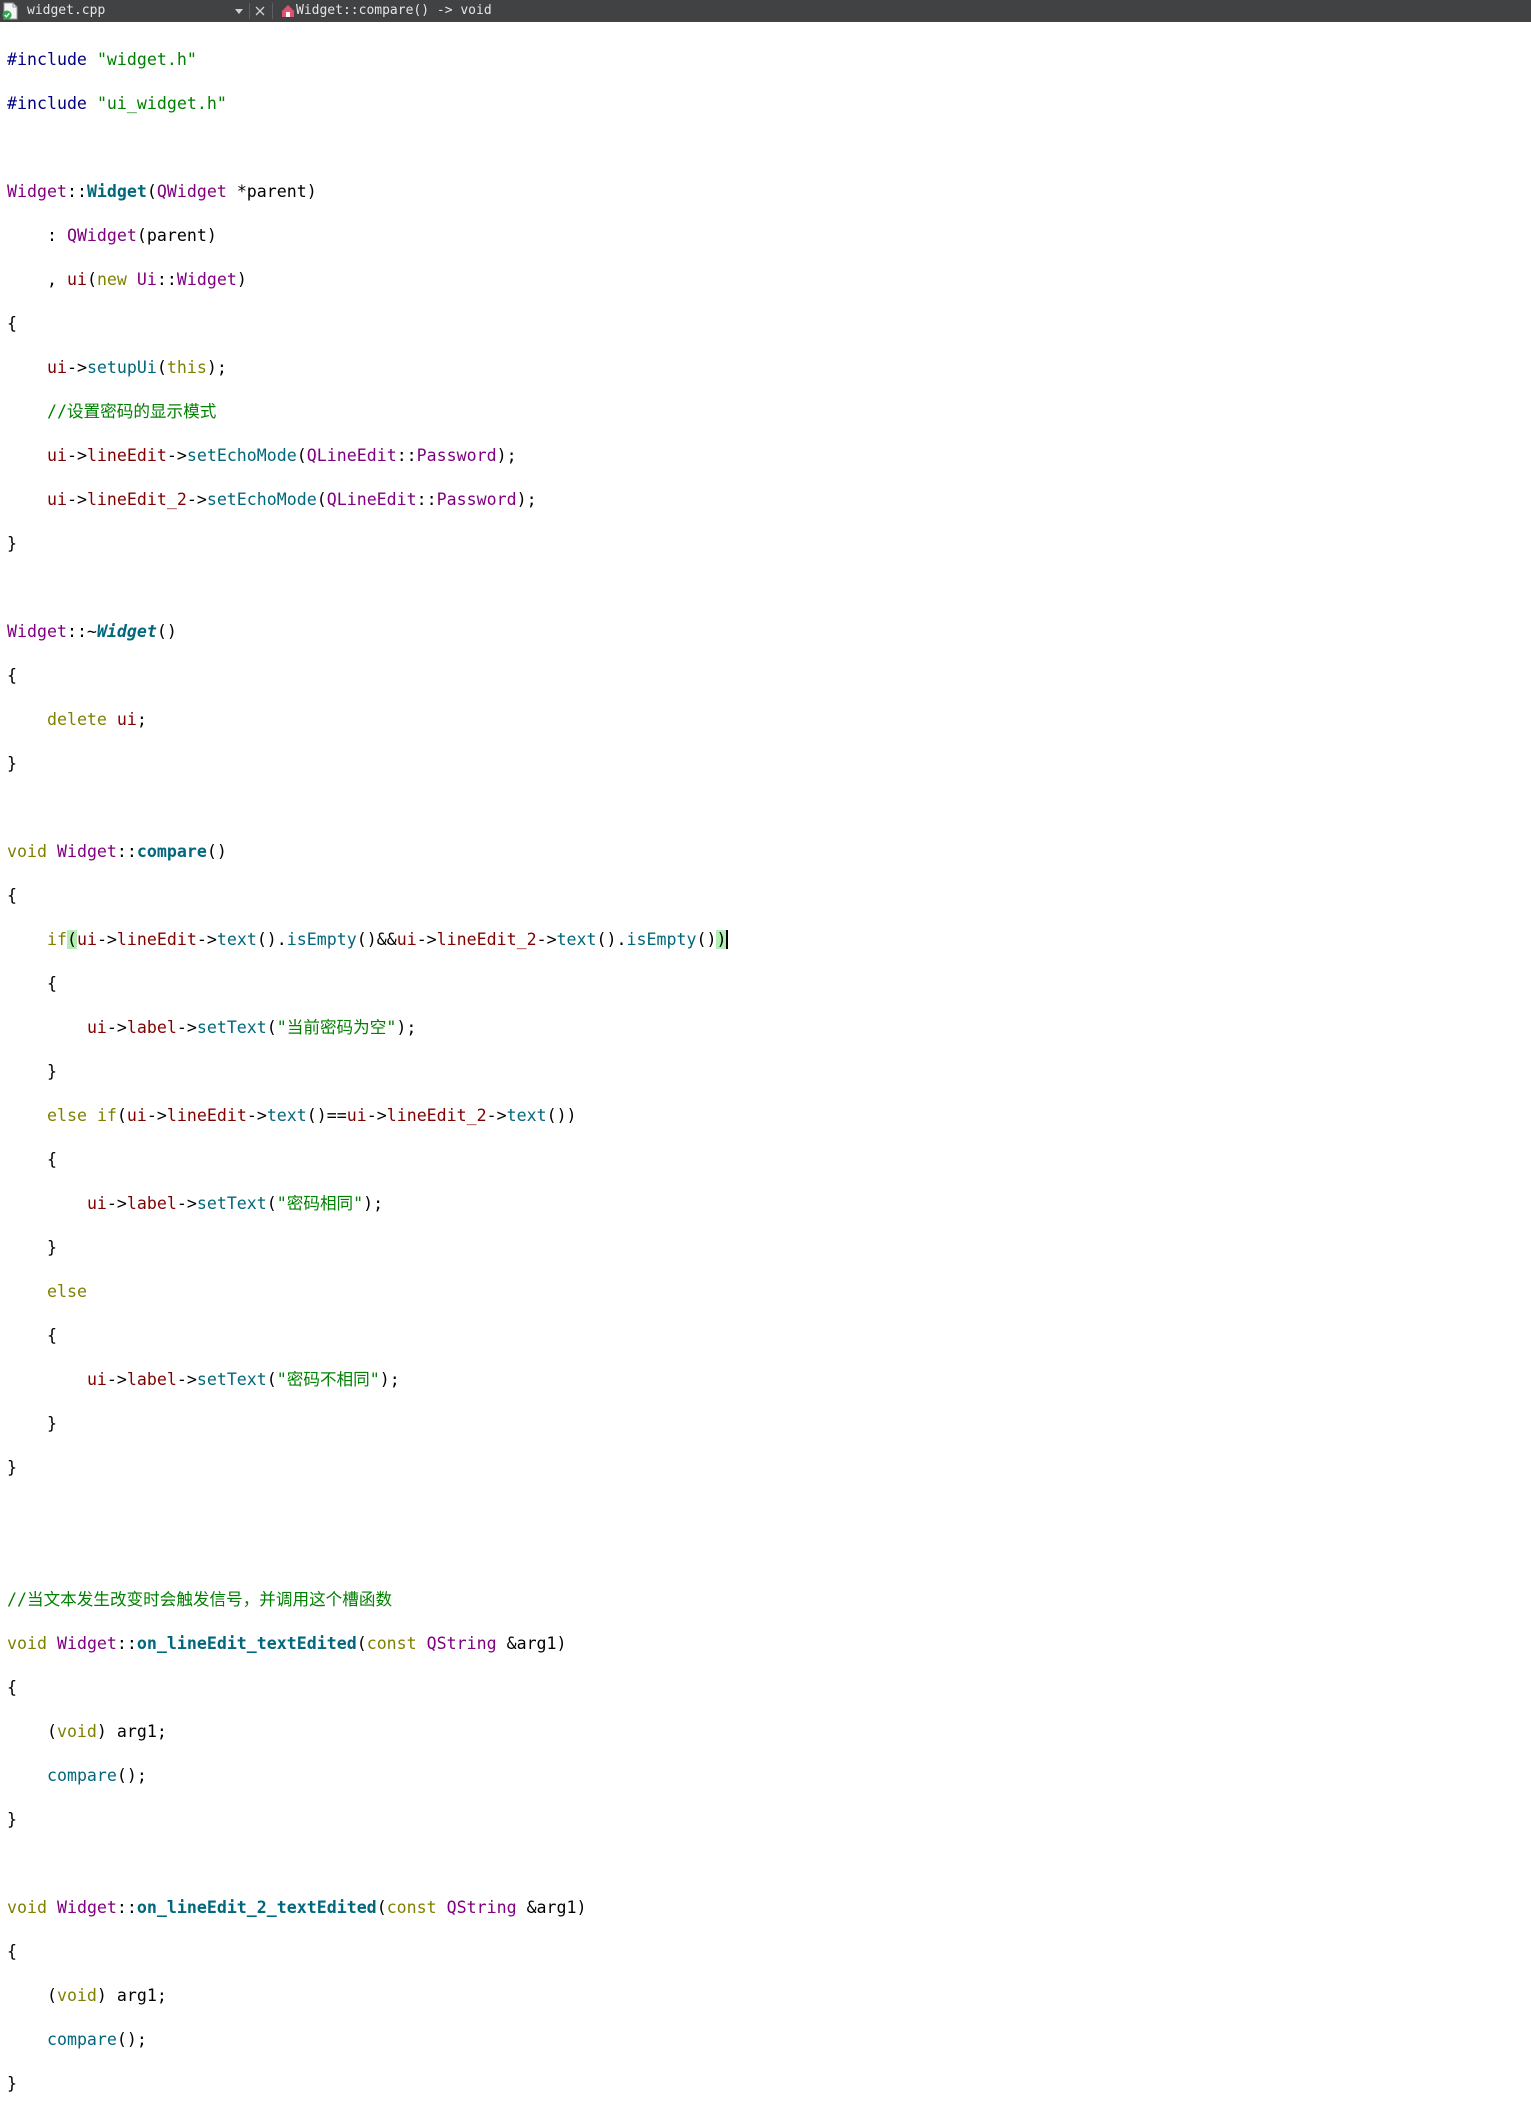 This screenshot has height=2117, width=1531. What do you see at coordinates (256, 1907) in the screenshot?
I see `function-name: on_lineEdit_2_textEdited` at bounding box center [256, 1907].